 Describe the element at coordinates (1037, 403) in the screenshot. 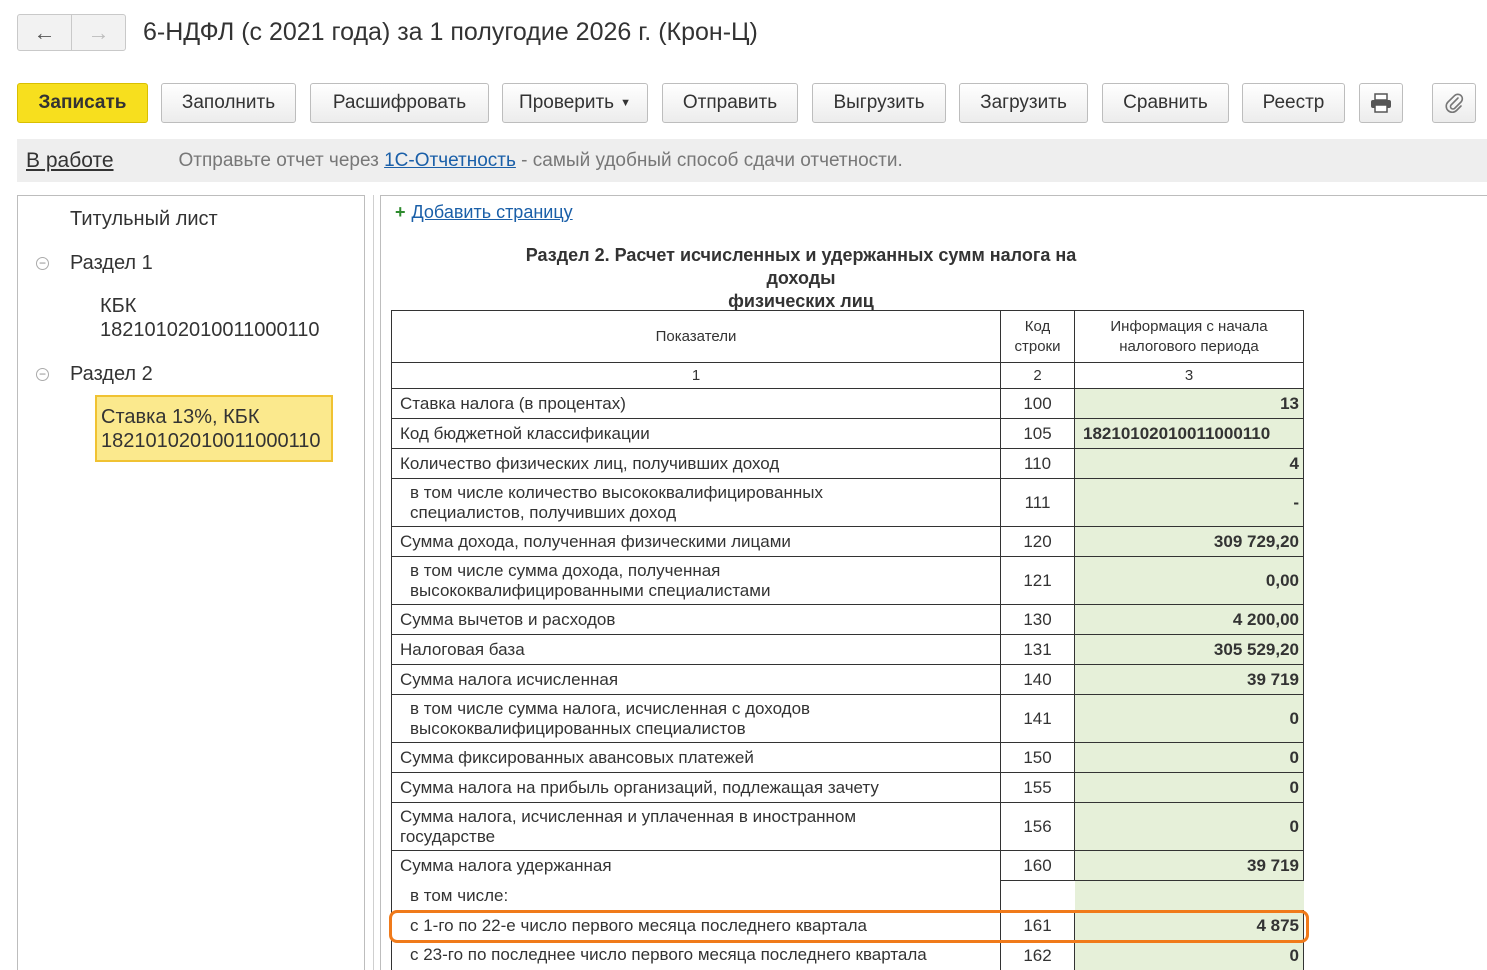

I see `row-code: 100` at that location.